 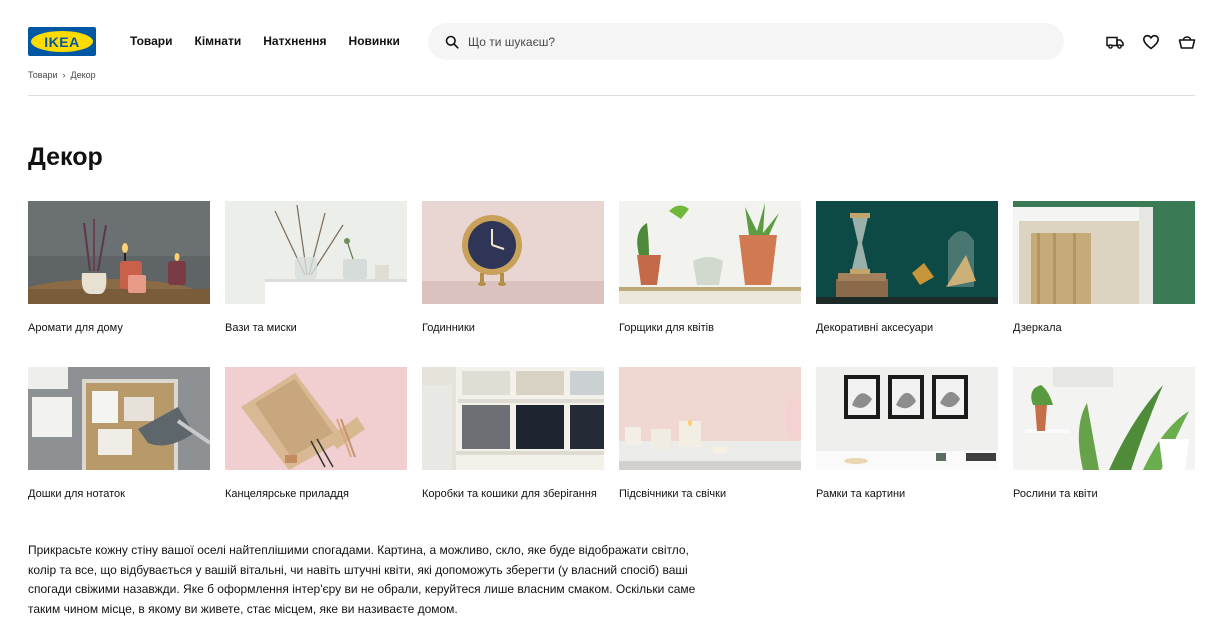 What do you see at coordinates (1115, 42) in the screenshot?
I see `truck-icon` at bounding box center [1115, 42].